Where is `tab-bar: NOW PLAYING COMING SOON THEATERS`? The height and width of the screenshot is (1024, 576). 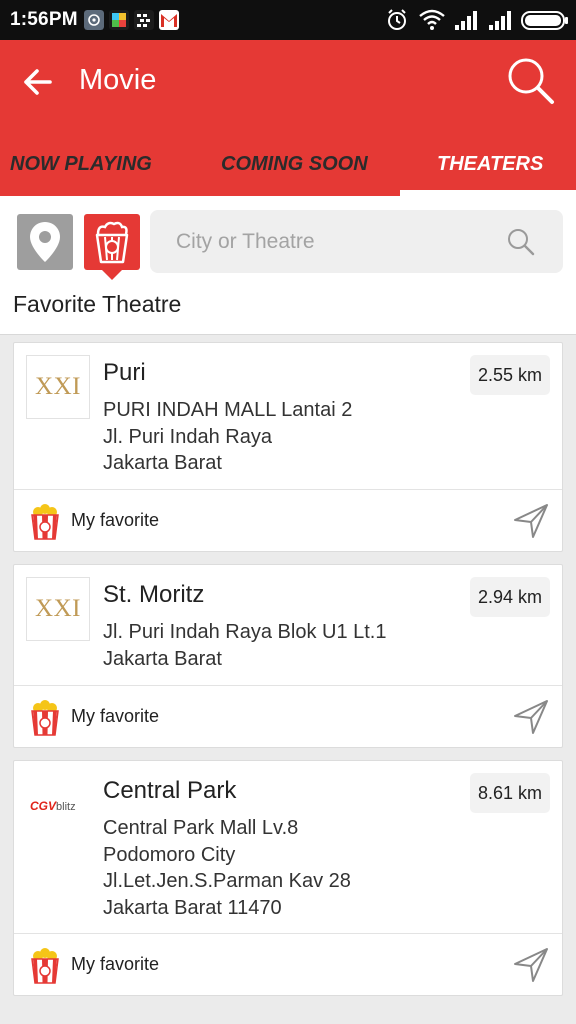 tab-bar: NOW PLAYING COMING SOON THEATERS is located at coordinates (288, 164).